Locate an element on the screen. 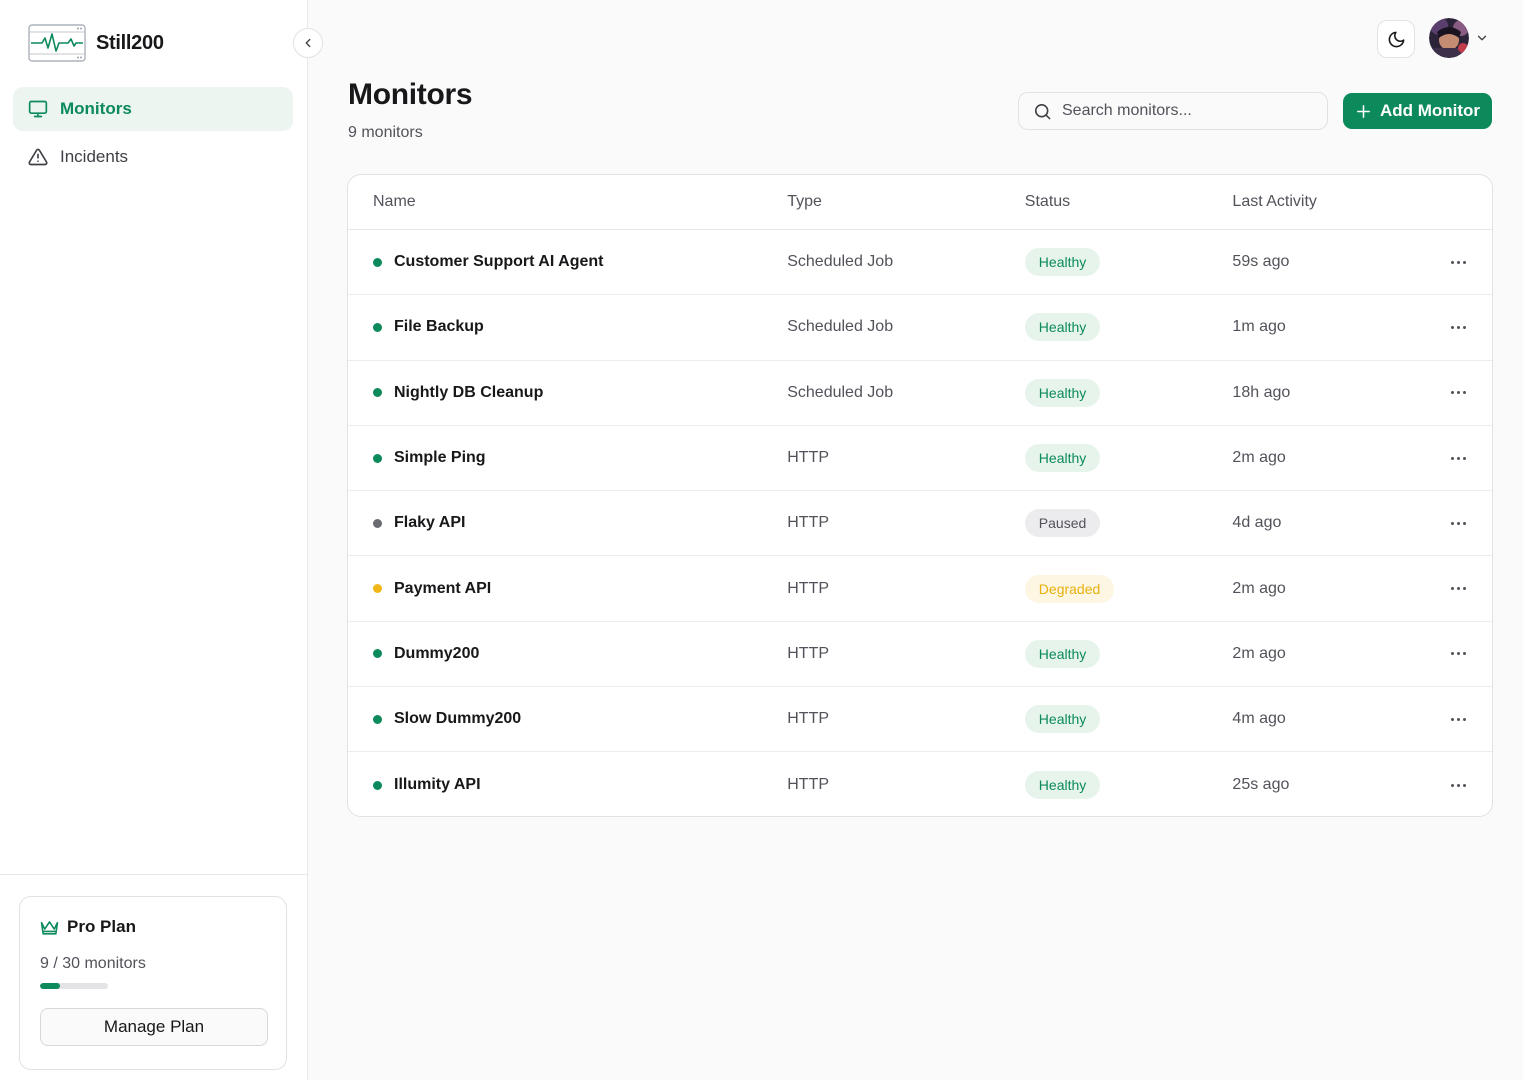 The width and height of the screenshot is (1523, 1080). monitor-name: Simple Ping is located at coordinates (440, 458).